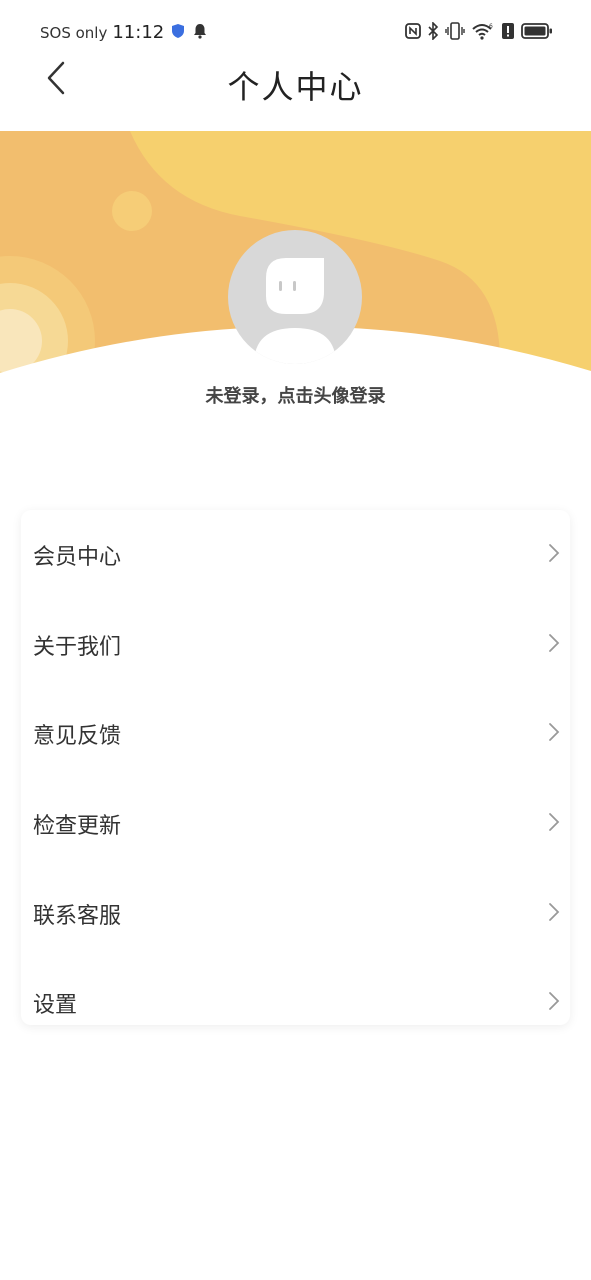 The image size is (591, 1280). What do you see at coordinates (74, 32) in the screenshot?
I see `carrier-text: SOS only` at bounding box center [74, 32].